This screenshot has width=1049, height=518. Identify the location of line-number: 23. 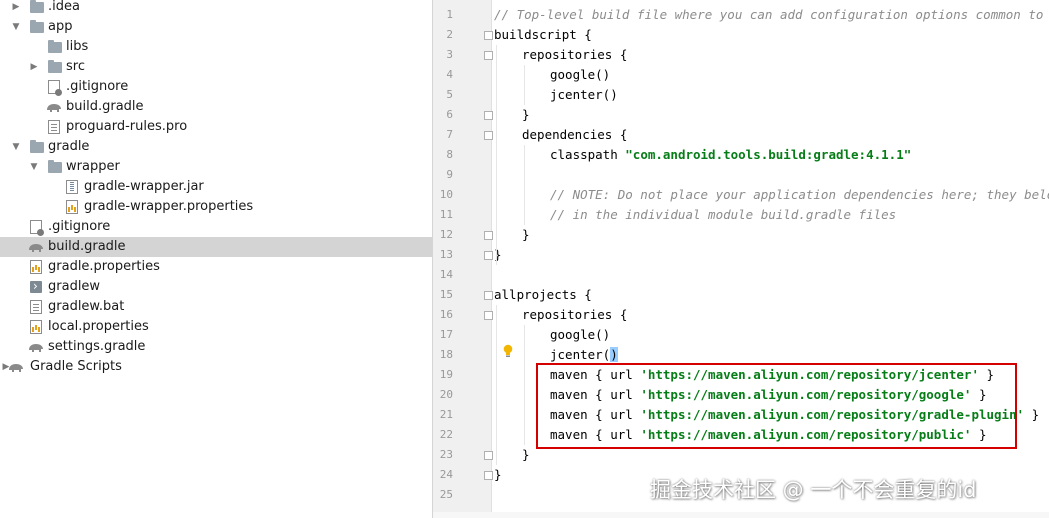
(446, 454).